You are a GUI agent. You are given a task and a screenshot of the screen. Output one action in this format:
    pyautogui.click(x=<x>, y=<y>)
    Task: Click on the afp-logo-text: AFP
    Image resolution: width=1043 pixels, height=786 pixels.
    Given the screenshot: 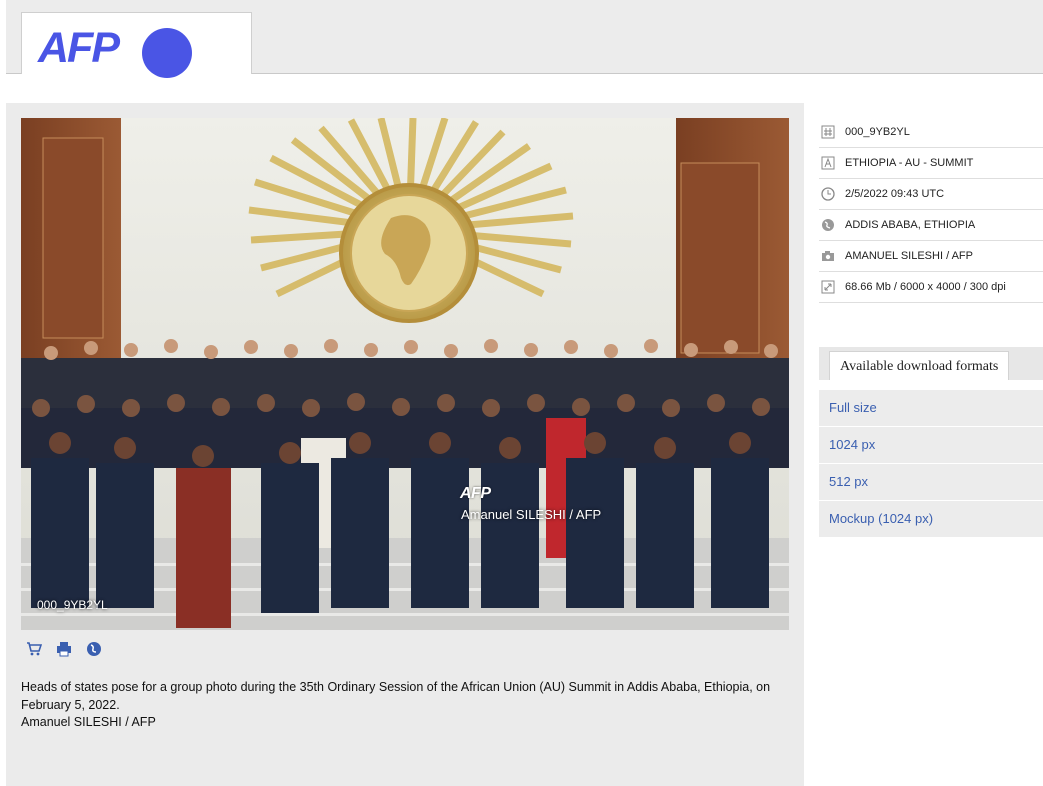 What is the action you would take?
    pyautogui.click(x=79, y=48)
    